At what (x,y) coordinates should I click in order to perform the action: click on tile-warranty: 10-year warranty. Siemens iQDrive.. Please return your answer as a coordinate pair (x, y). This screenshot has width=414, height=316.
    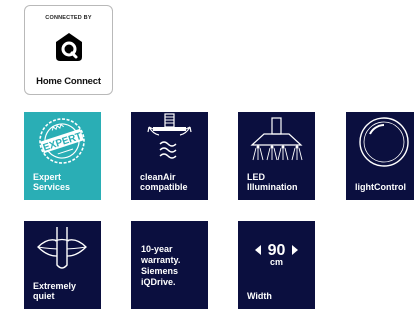
    Looking at the image, I should click on (169, 265).